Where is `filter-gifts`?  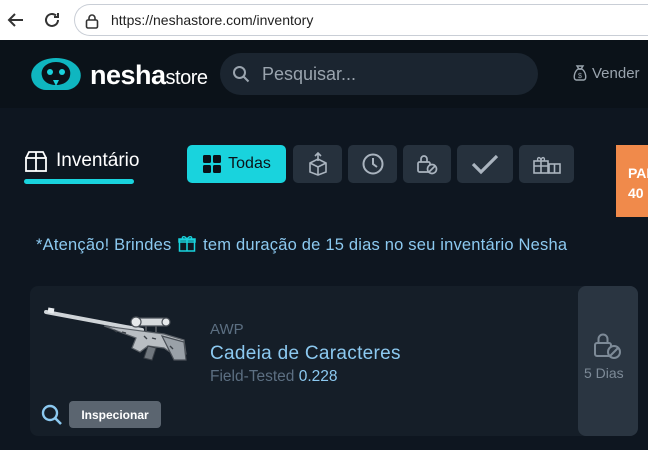
filter-gifts is located at coordinates (546, 164).